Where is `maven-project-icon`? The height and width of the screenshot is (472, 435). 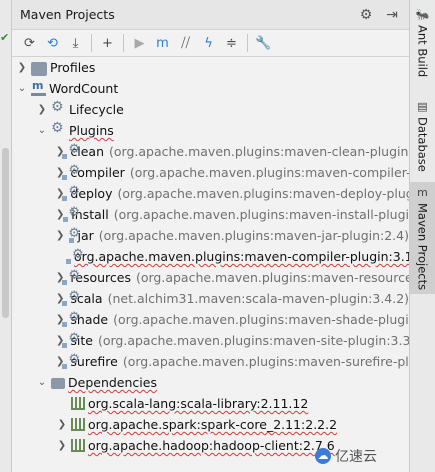
maven-project-icon is located at coordinates (38, 87).